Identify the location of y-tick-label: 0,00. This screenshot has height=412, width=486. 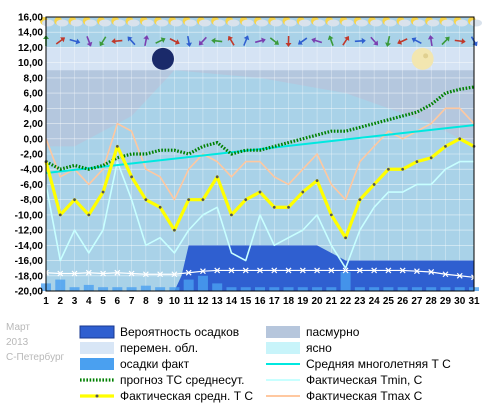
(34, 139).